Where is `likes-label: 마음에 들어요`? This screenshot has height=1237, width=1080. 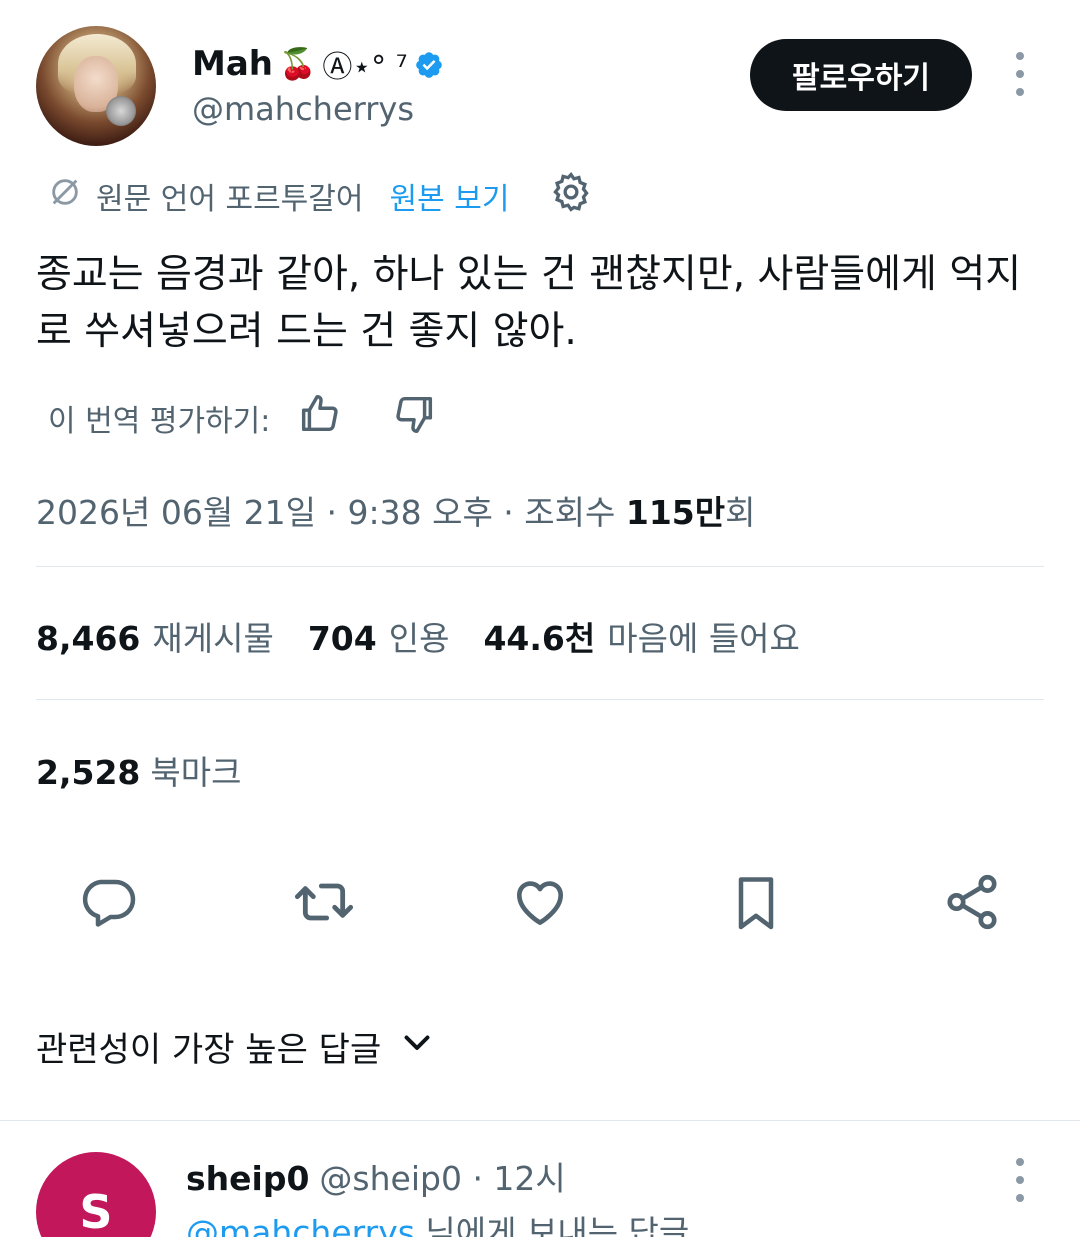 likes-label: 마음에 들어요 is located at coordinates (703, 638).